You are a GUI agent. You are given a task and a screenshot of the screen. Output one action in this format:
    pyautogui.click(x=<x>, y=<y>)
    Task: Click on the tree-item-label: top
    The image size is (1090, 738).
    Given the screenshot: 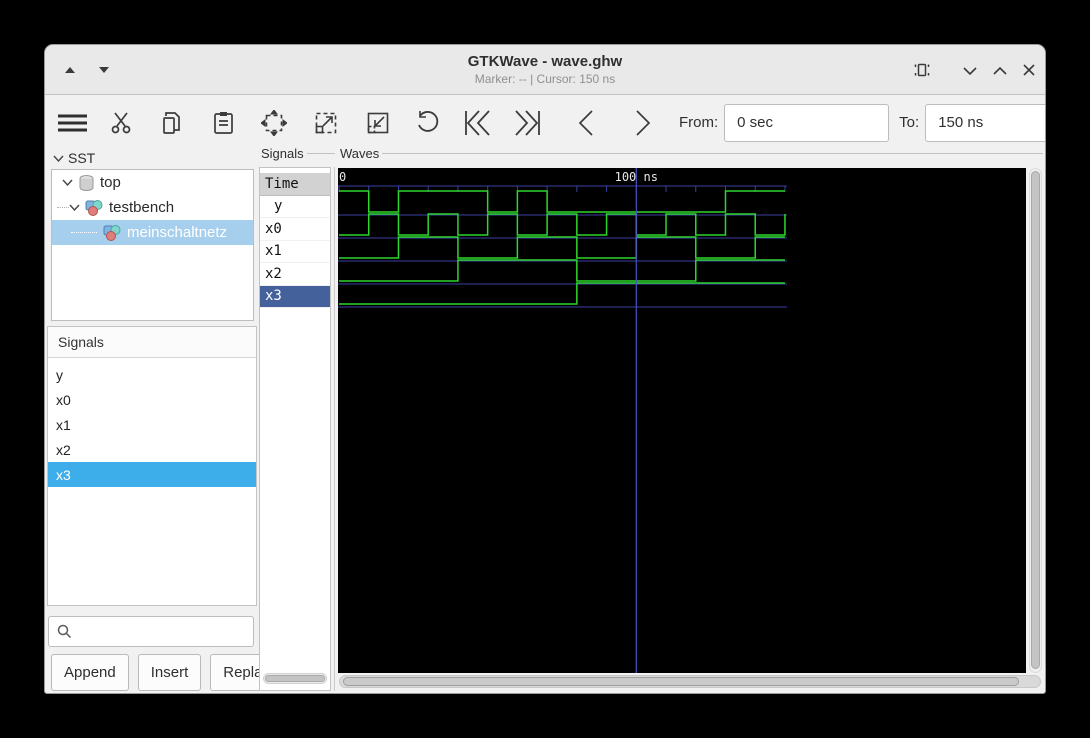 What is the action you would take?
    pyautogui.click(x=110, y=182)
    